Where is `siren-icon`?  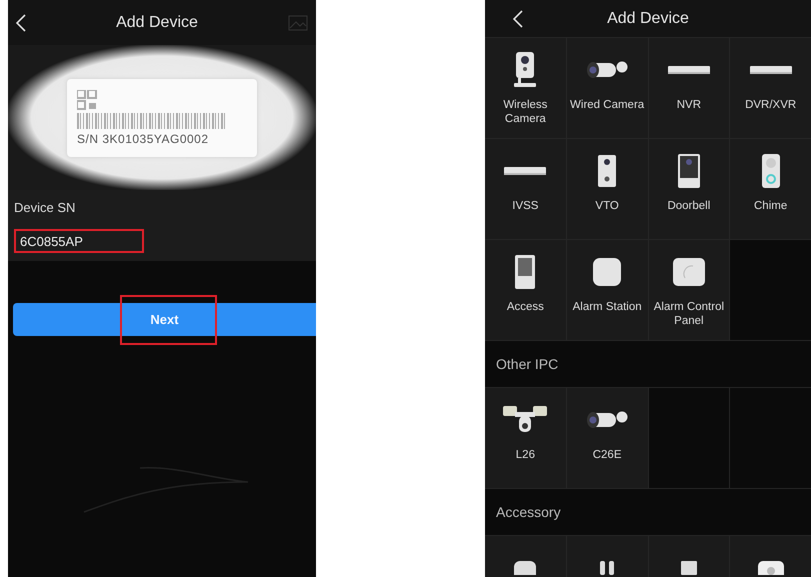 siren-icon is located at coordinates (607, 568).